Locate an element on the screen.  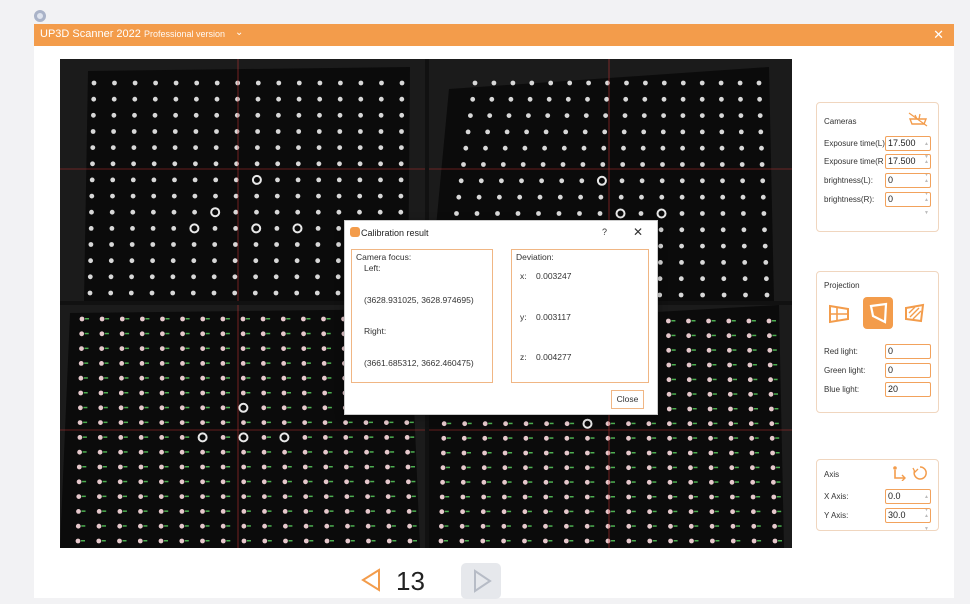
help-button: ? is located at coordinates (604, 232).